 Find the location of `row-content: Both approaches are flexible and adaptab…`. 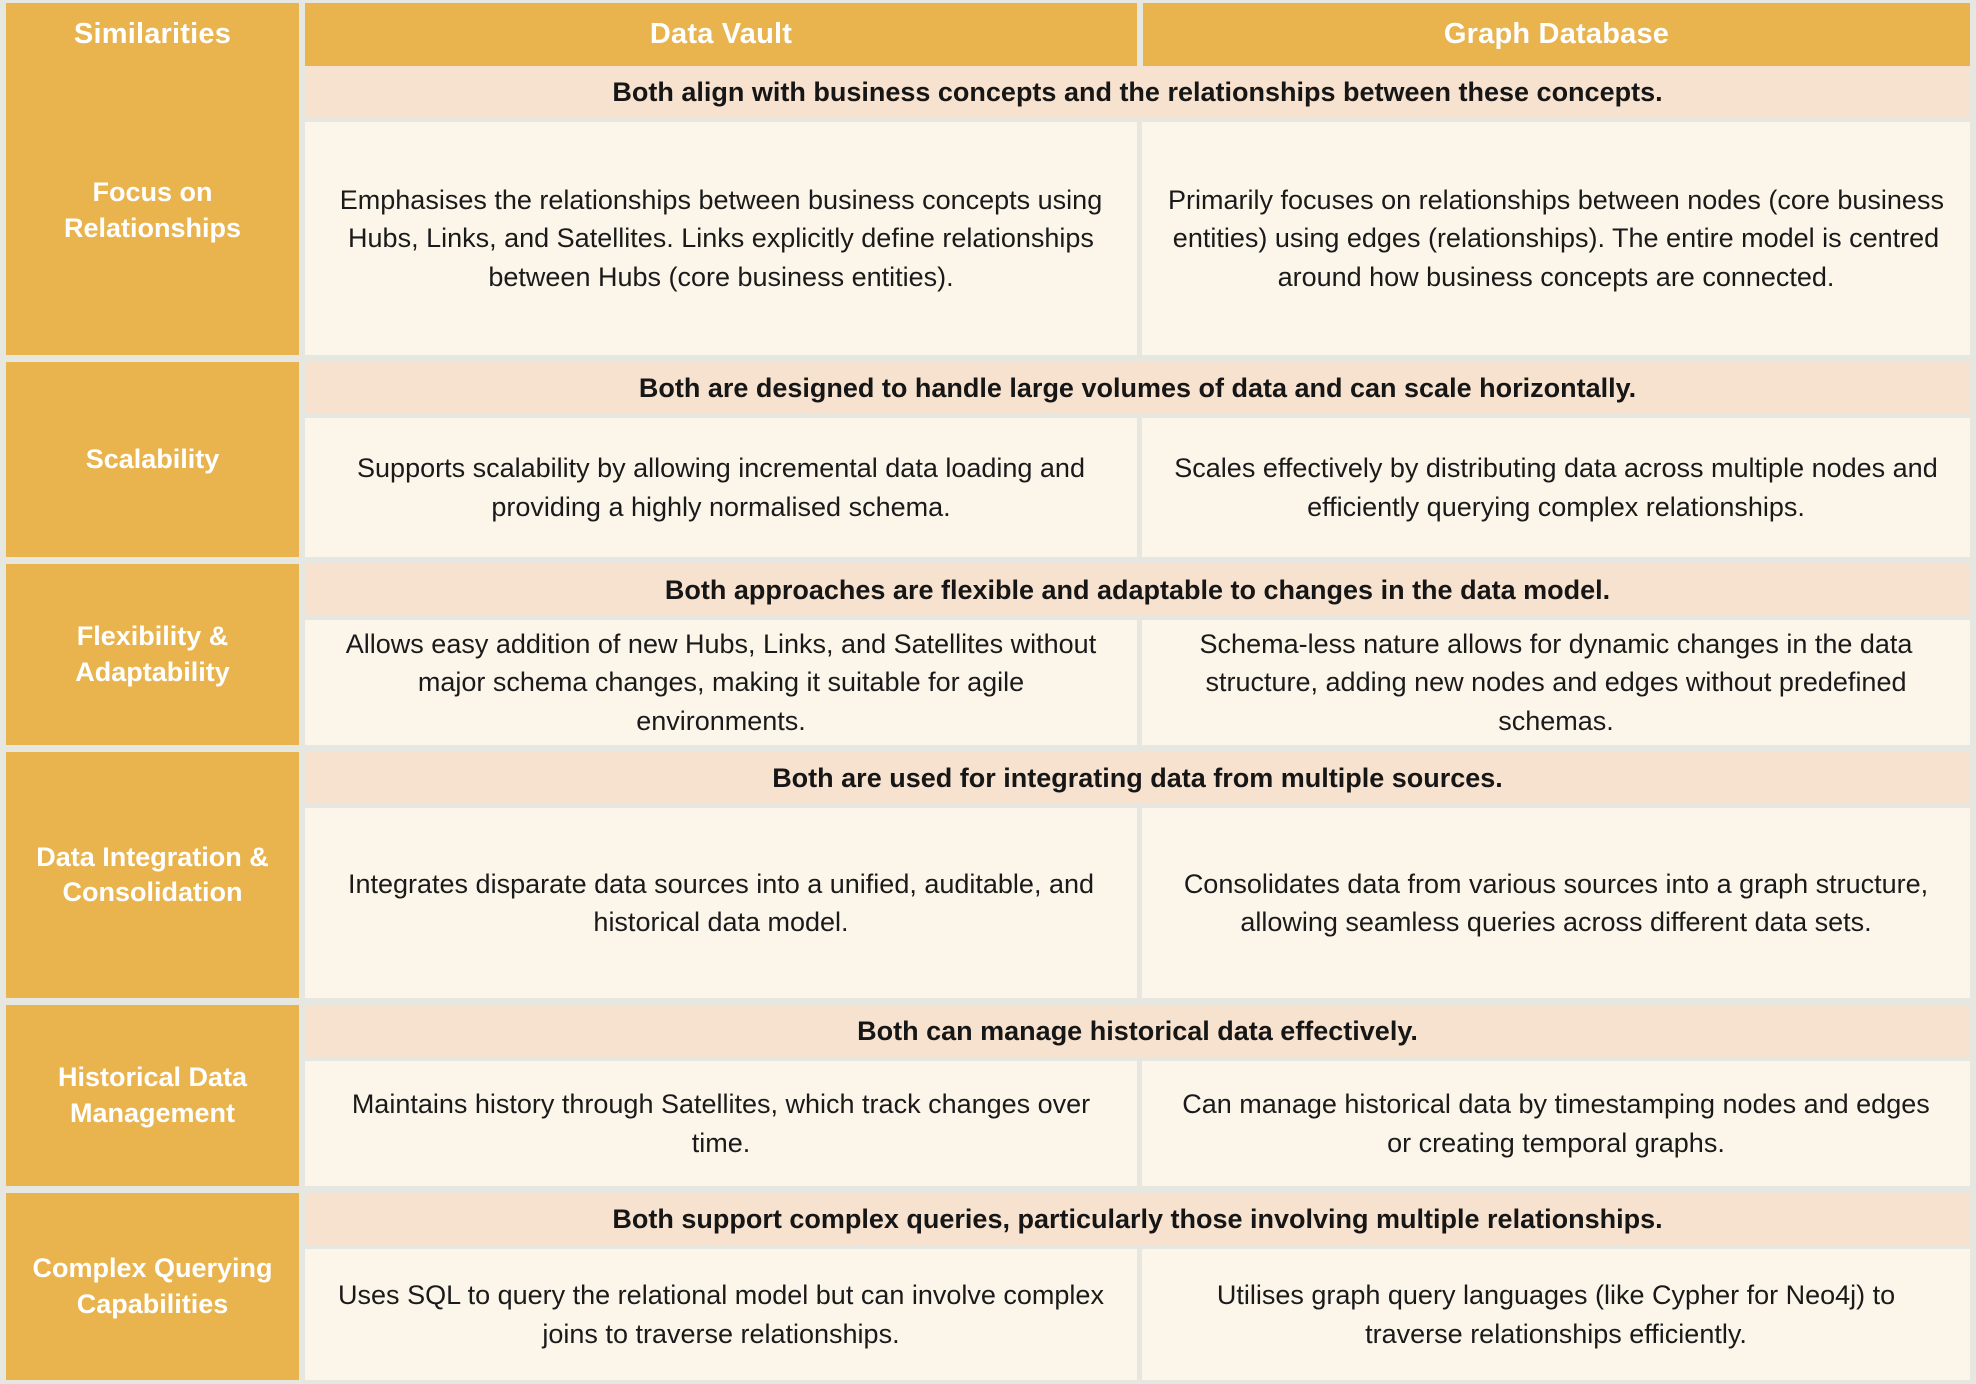

row-content: Both approaches are flexible and adaptab… is located at coordinates (1137, 654).